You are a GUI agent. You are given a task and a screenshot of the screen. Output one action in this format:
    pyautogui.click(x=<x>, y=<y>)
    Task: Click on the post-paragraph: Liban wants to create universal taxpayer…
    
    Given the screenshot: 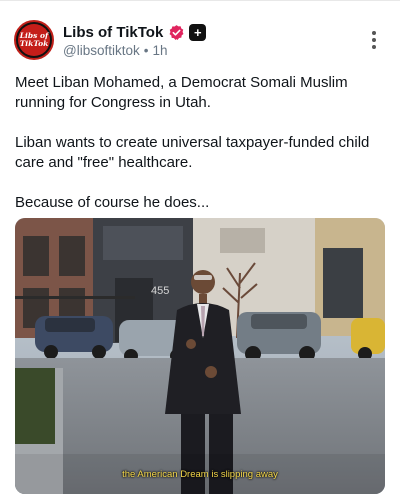 What is the action you would take?
    pyautogui.click(x=192, y=152)
    